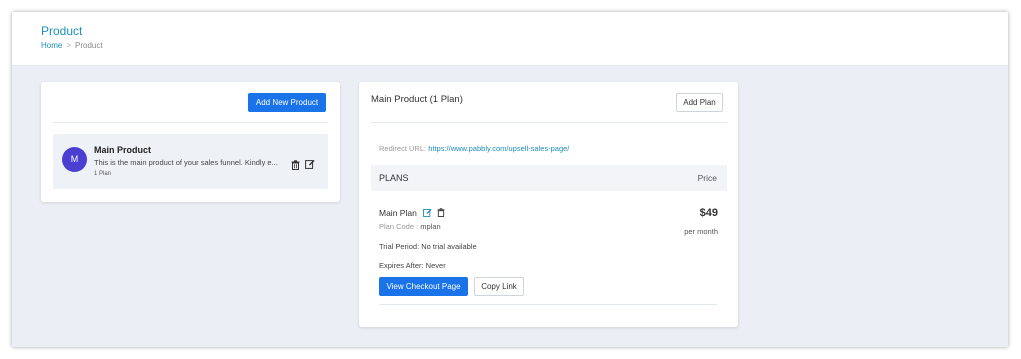 This screenshot has height=359, width=1021. I want to click on avatar: M, so click(74, 159).